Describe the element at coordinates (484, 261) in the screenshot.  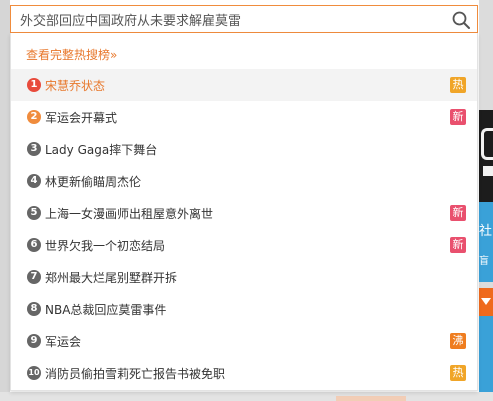
I see `background-text-2: 盲` at that location.